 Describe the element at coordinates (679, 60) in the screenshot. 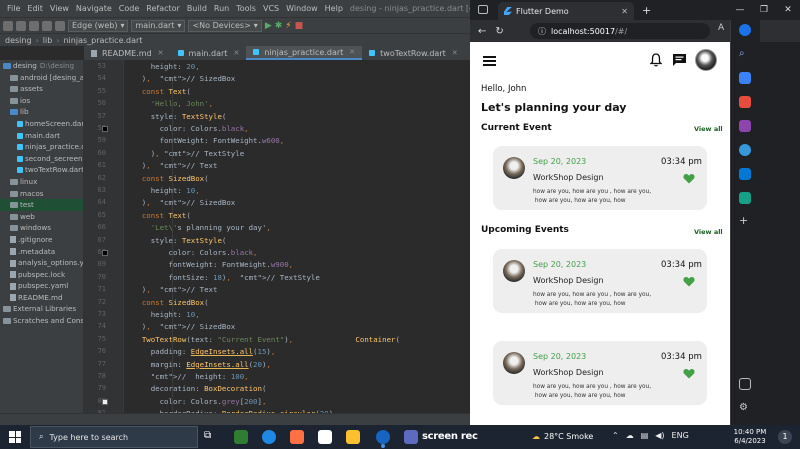

I see `chat-icon` at that location.